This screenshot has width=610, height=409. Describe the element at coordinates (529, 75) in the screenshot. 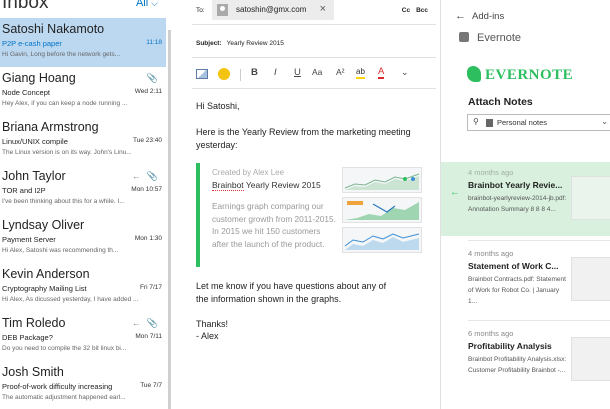

I see `evernote-logo-text: EVERNOTE` at that location.